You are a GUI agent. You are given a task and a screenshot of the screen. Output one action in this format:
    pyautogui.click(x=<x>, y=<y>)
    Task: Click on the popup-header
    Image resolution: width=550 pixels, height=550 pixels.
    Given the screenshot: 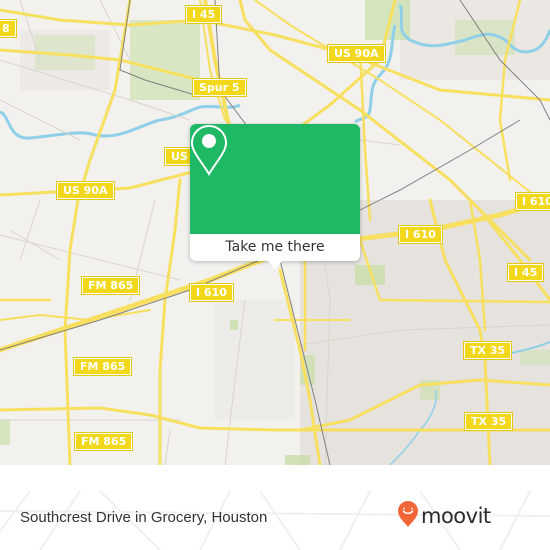 What is the action you would take?
    pyautogui.click(x=275, y=179)
    